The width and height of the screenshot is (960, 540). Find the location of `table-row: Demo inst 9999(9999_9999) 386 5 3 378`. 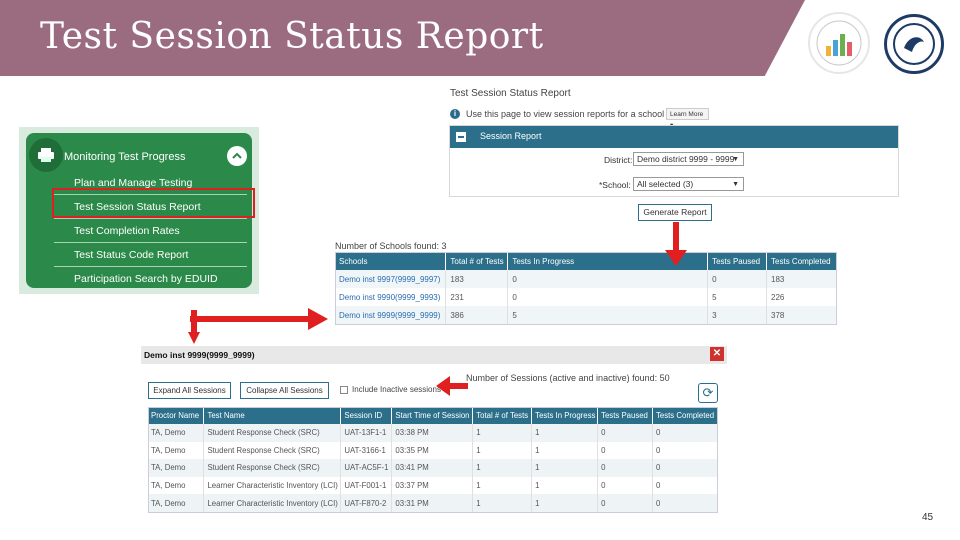

table-row: Demo inst 9999(9999_9999) 386 5 3 378 is located at coordinates (586, 315).